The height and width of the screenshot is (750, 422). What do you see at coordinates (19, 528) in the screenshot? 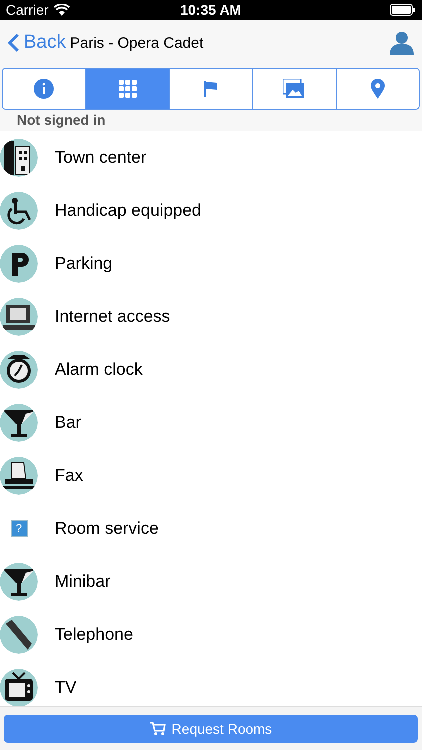
I see `missing-image-icon: ?` at bounding box center [19, 528].